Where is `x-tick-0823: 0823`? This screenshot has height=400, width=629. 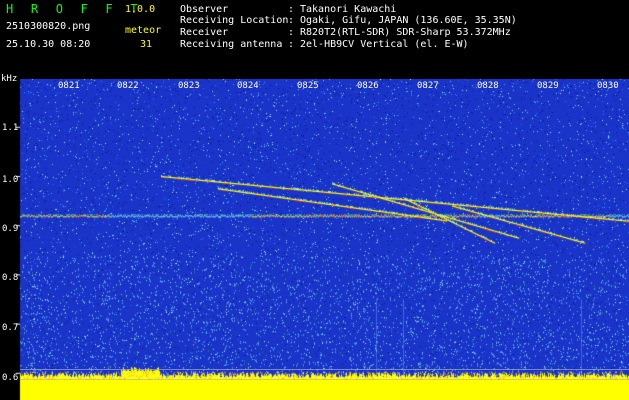 x-tick-0823: 0823 is located at coordinates (189, 86).